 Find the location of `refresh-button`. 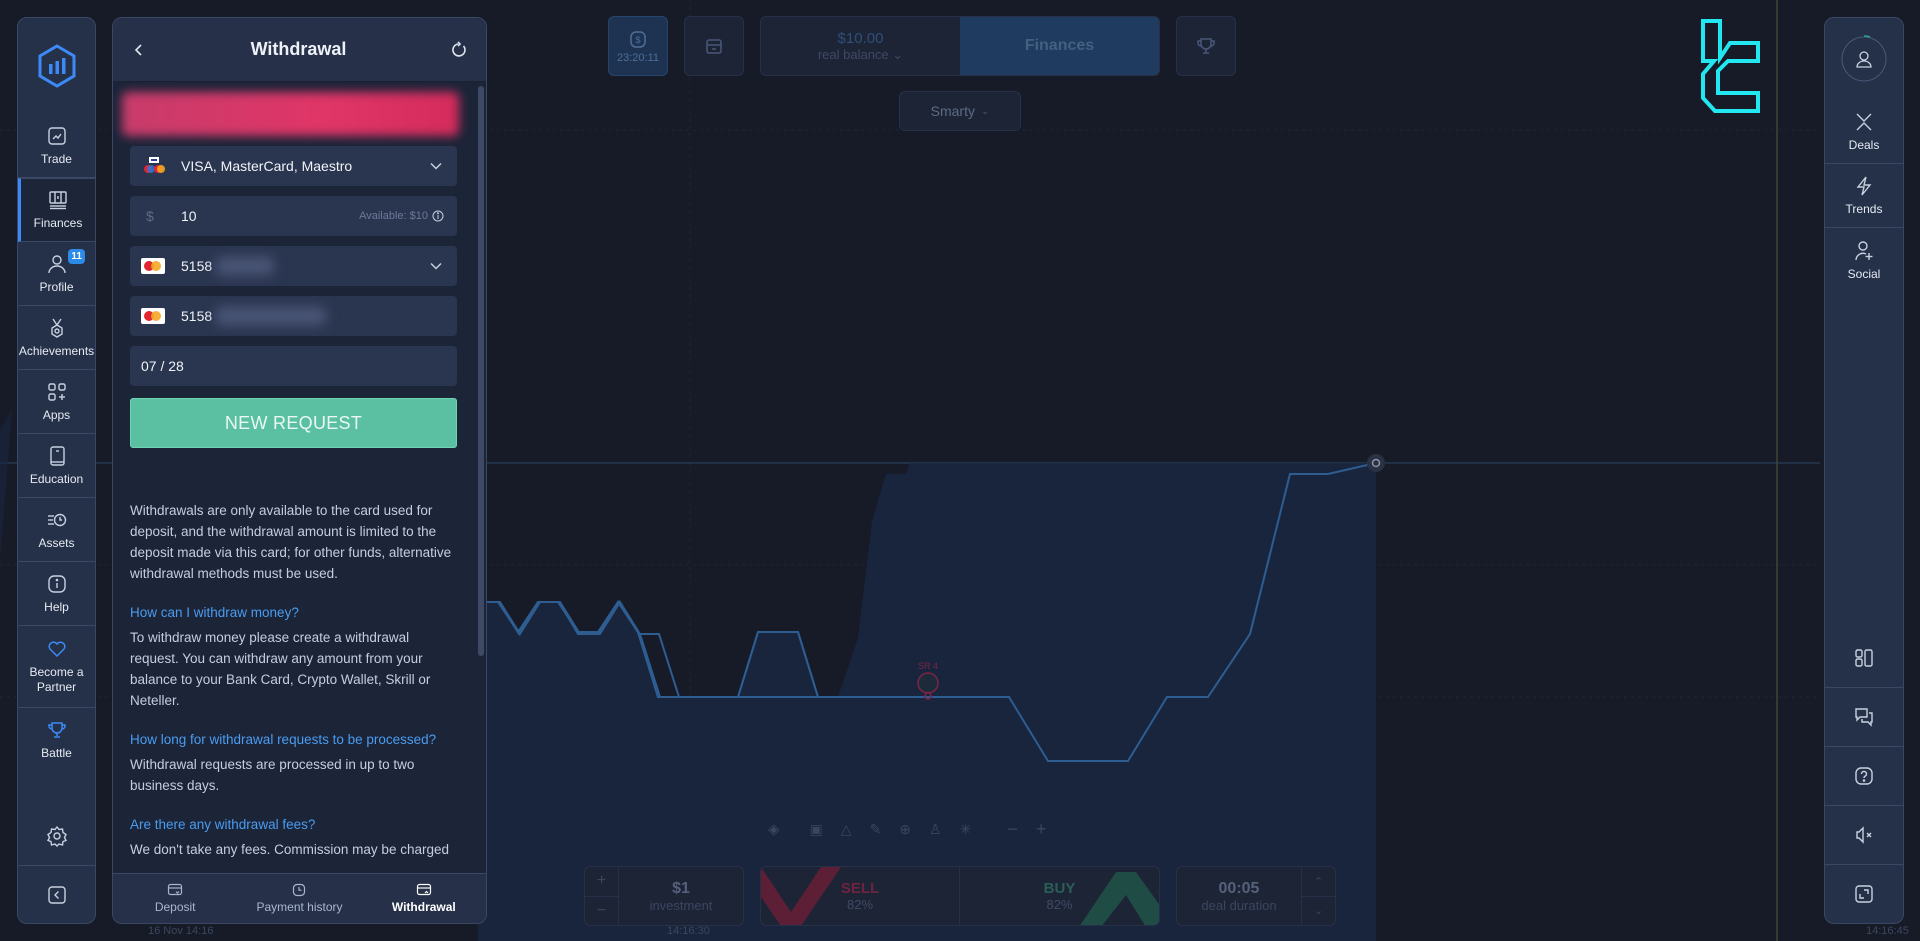

refresh-button is located at coordinates (459, 49).